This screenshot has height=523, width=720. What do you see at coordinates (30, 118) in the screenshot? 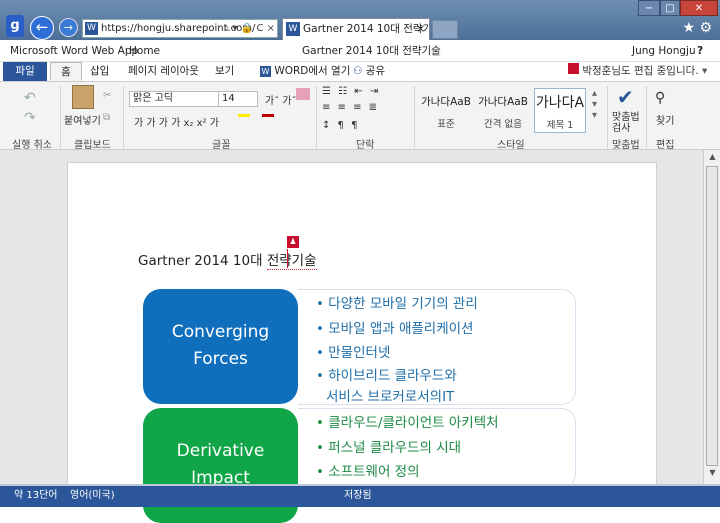
I see `redo-icon: ↷` at bounding box center [30, 118].